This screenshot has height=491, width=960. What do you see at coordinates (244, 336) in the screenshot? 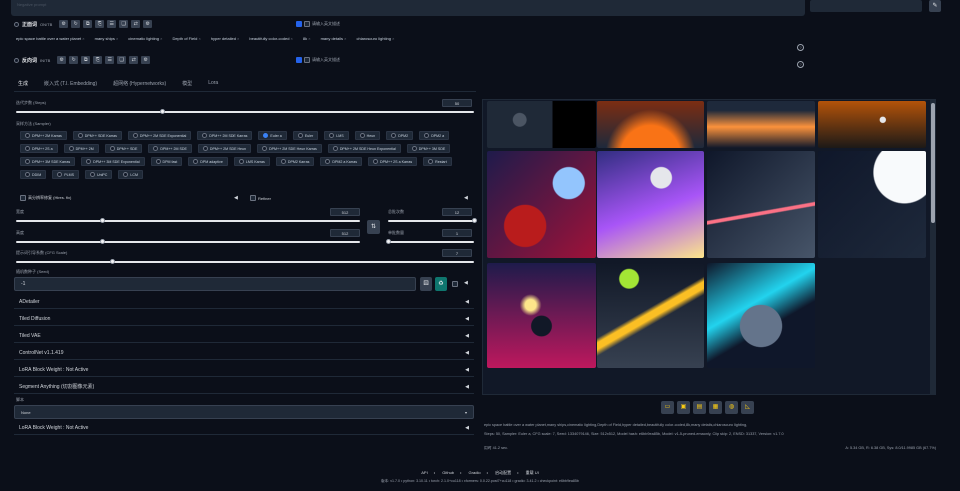
I see `accordion-tiled-vae: Tiled VAE ◀` at bounding box center [244, 336].